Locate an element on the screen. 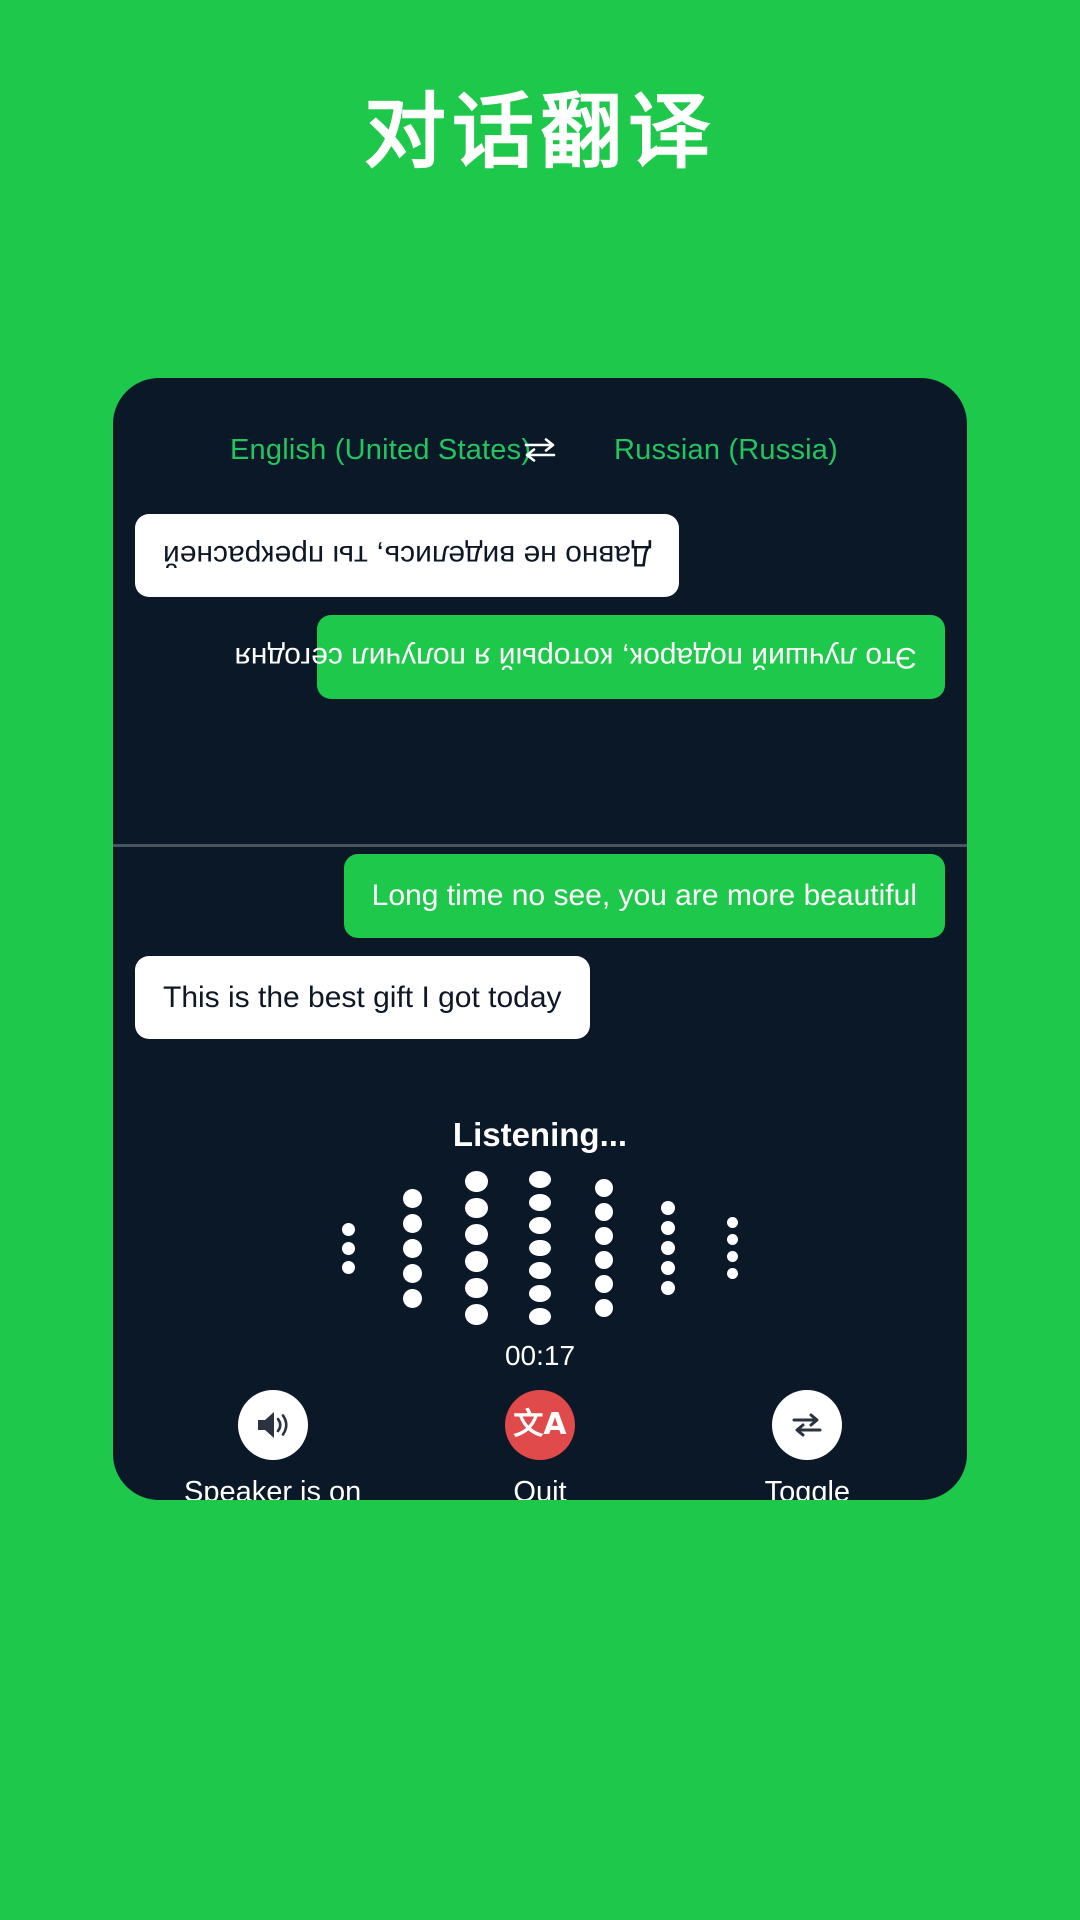 Image resolution: width=1080 pixels, height=1920 pixels. quit-control-label: Quit is located at coordinates (540, 1488).